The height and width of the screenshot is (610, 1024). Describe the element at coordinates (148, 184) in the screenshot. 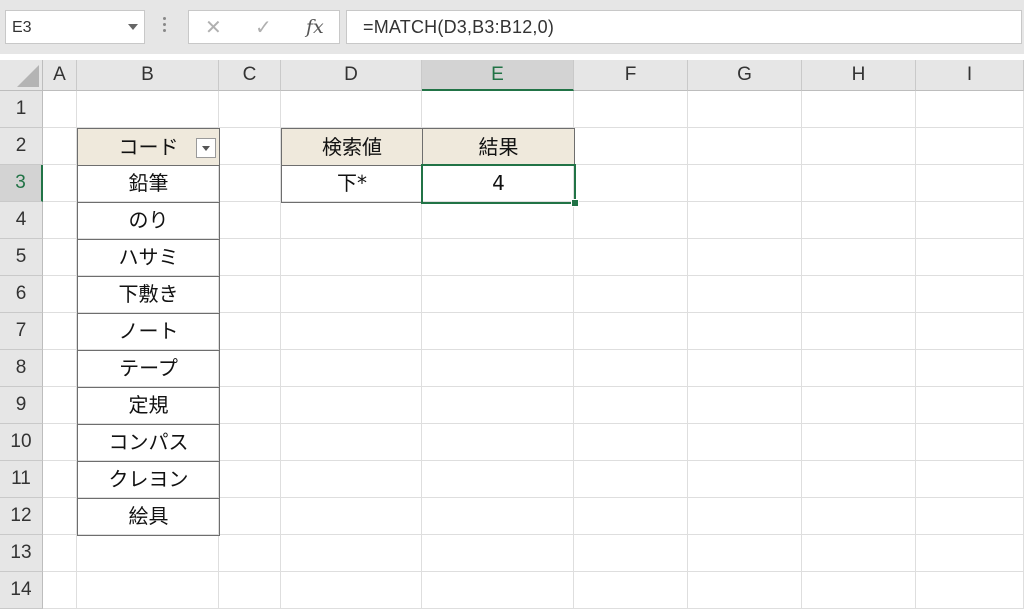

I see `code-cell: 鉛筆` at that location.